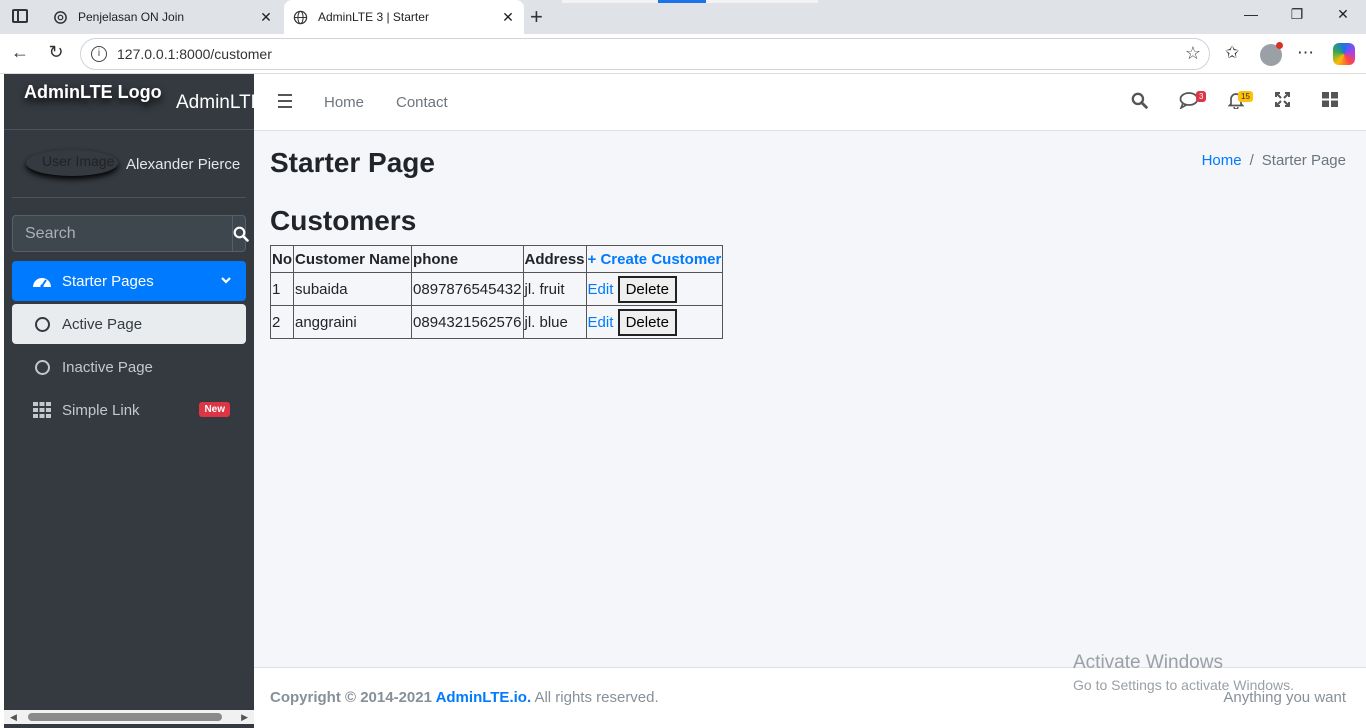  I want to click on sidebar-search-input, so click(122, 233).